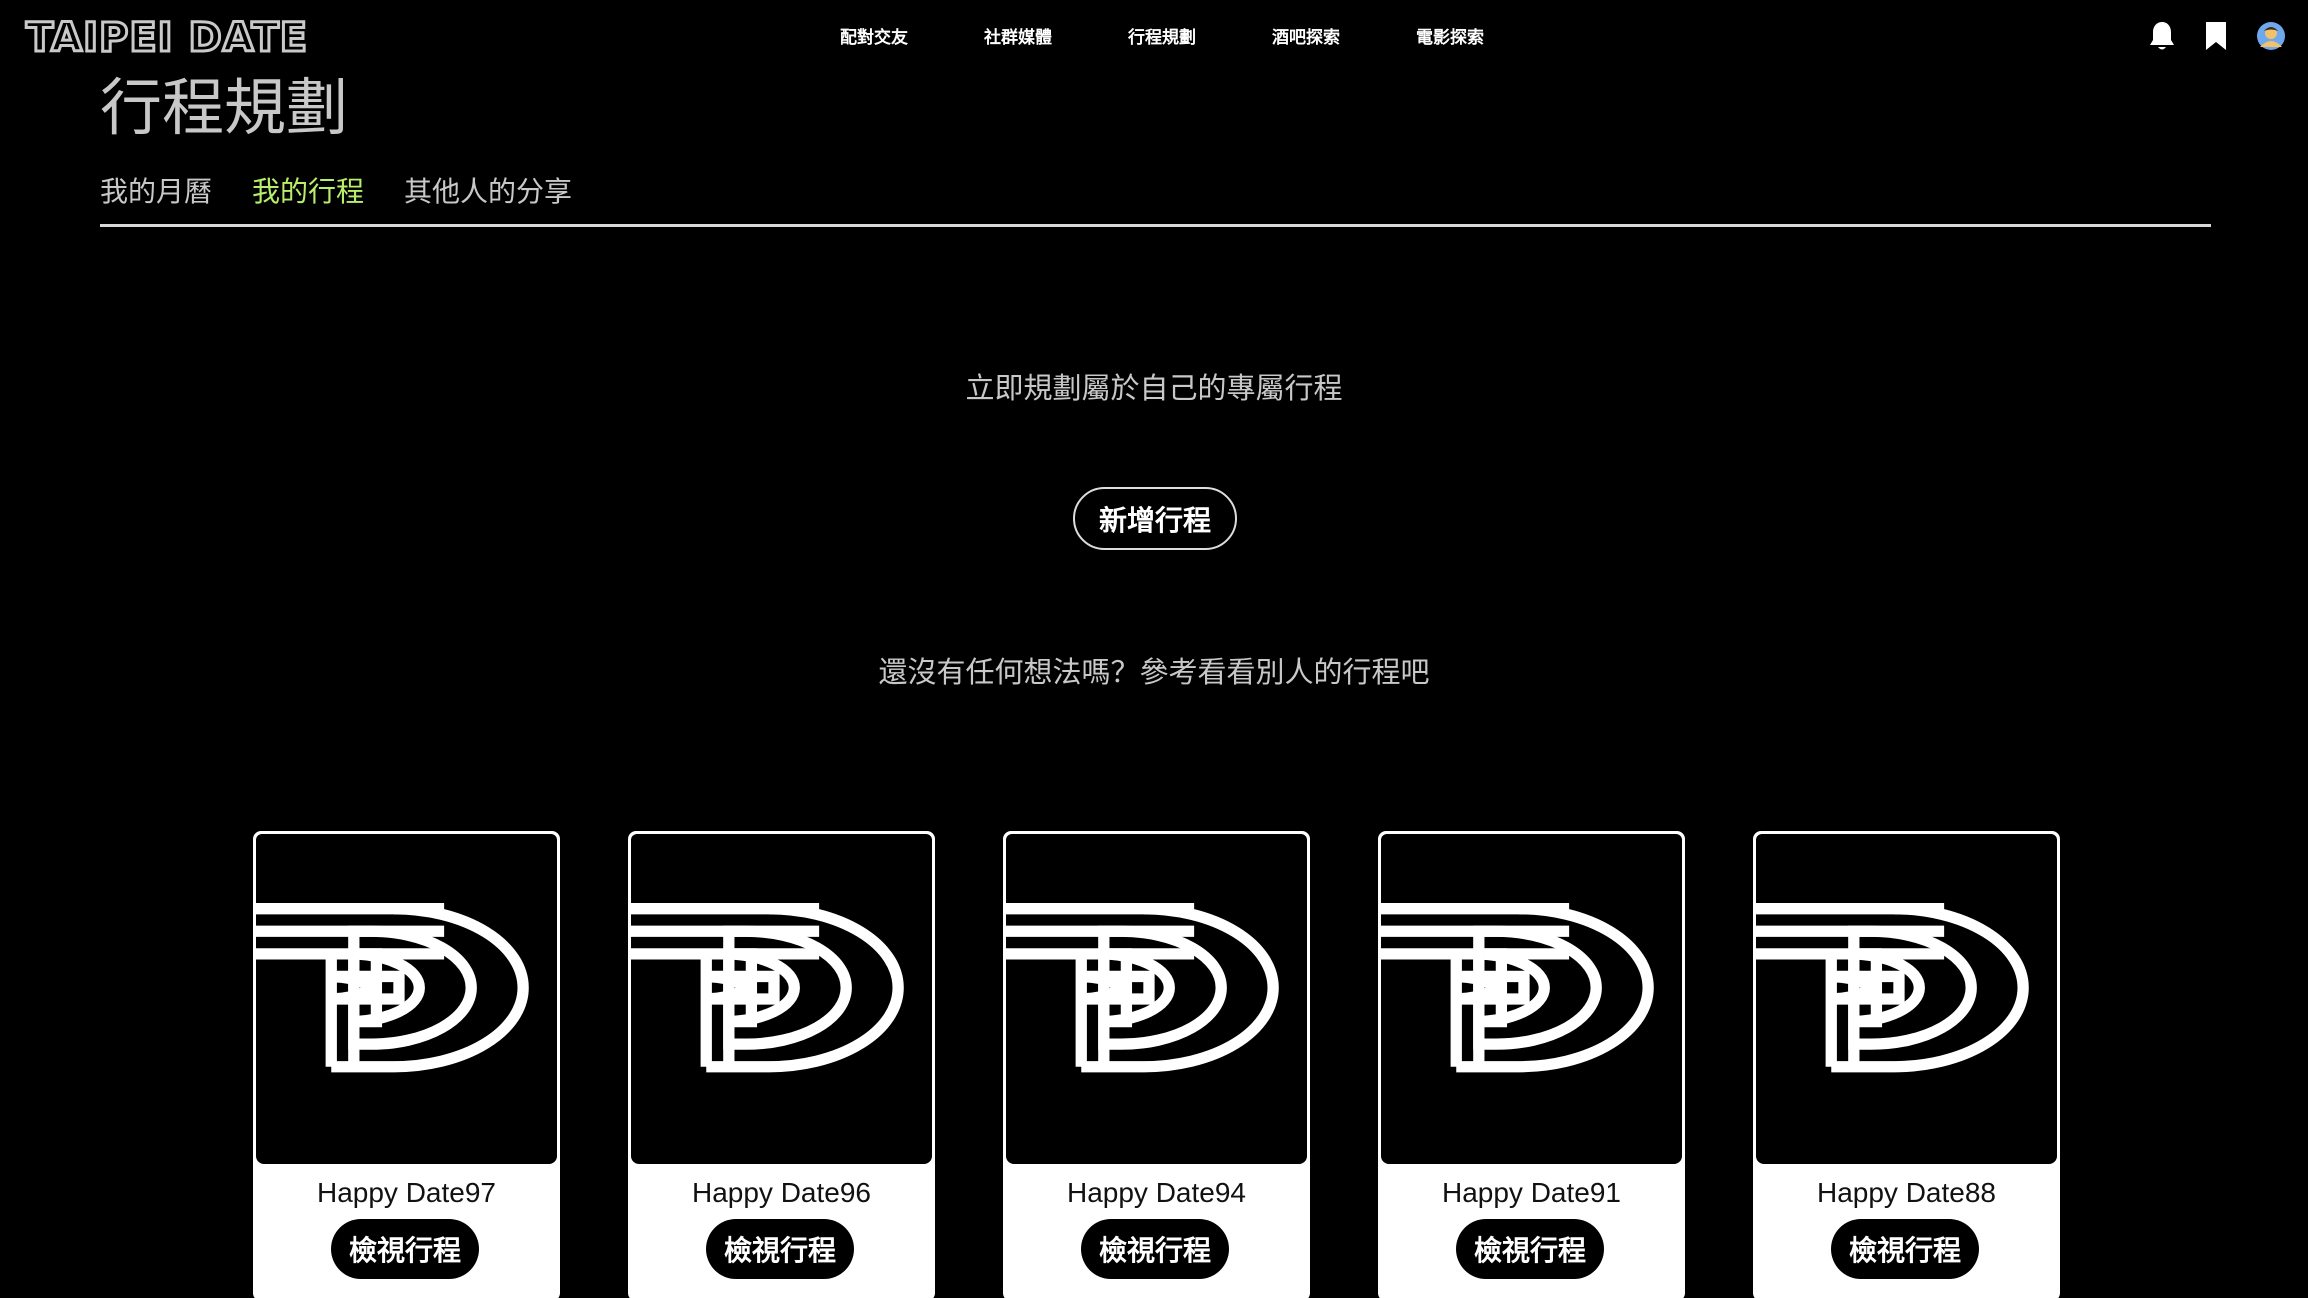 This screenshot has height=1298, width=2308. I want to click on itinerary-card: Happy Date97 檢視行程, so click(406, 1064).